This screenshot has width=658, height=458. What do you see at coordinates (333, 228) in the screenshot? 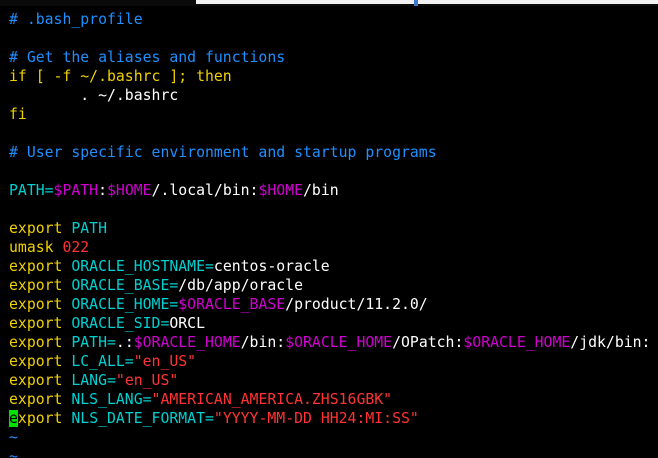
I see `editor-line: export PATH` at bounding box center [333, 228].